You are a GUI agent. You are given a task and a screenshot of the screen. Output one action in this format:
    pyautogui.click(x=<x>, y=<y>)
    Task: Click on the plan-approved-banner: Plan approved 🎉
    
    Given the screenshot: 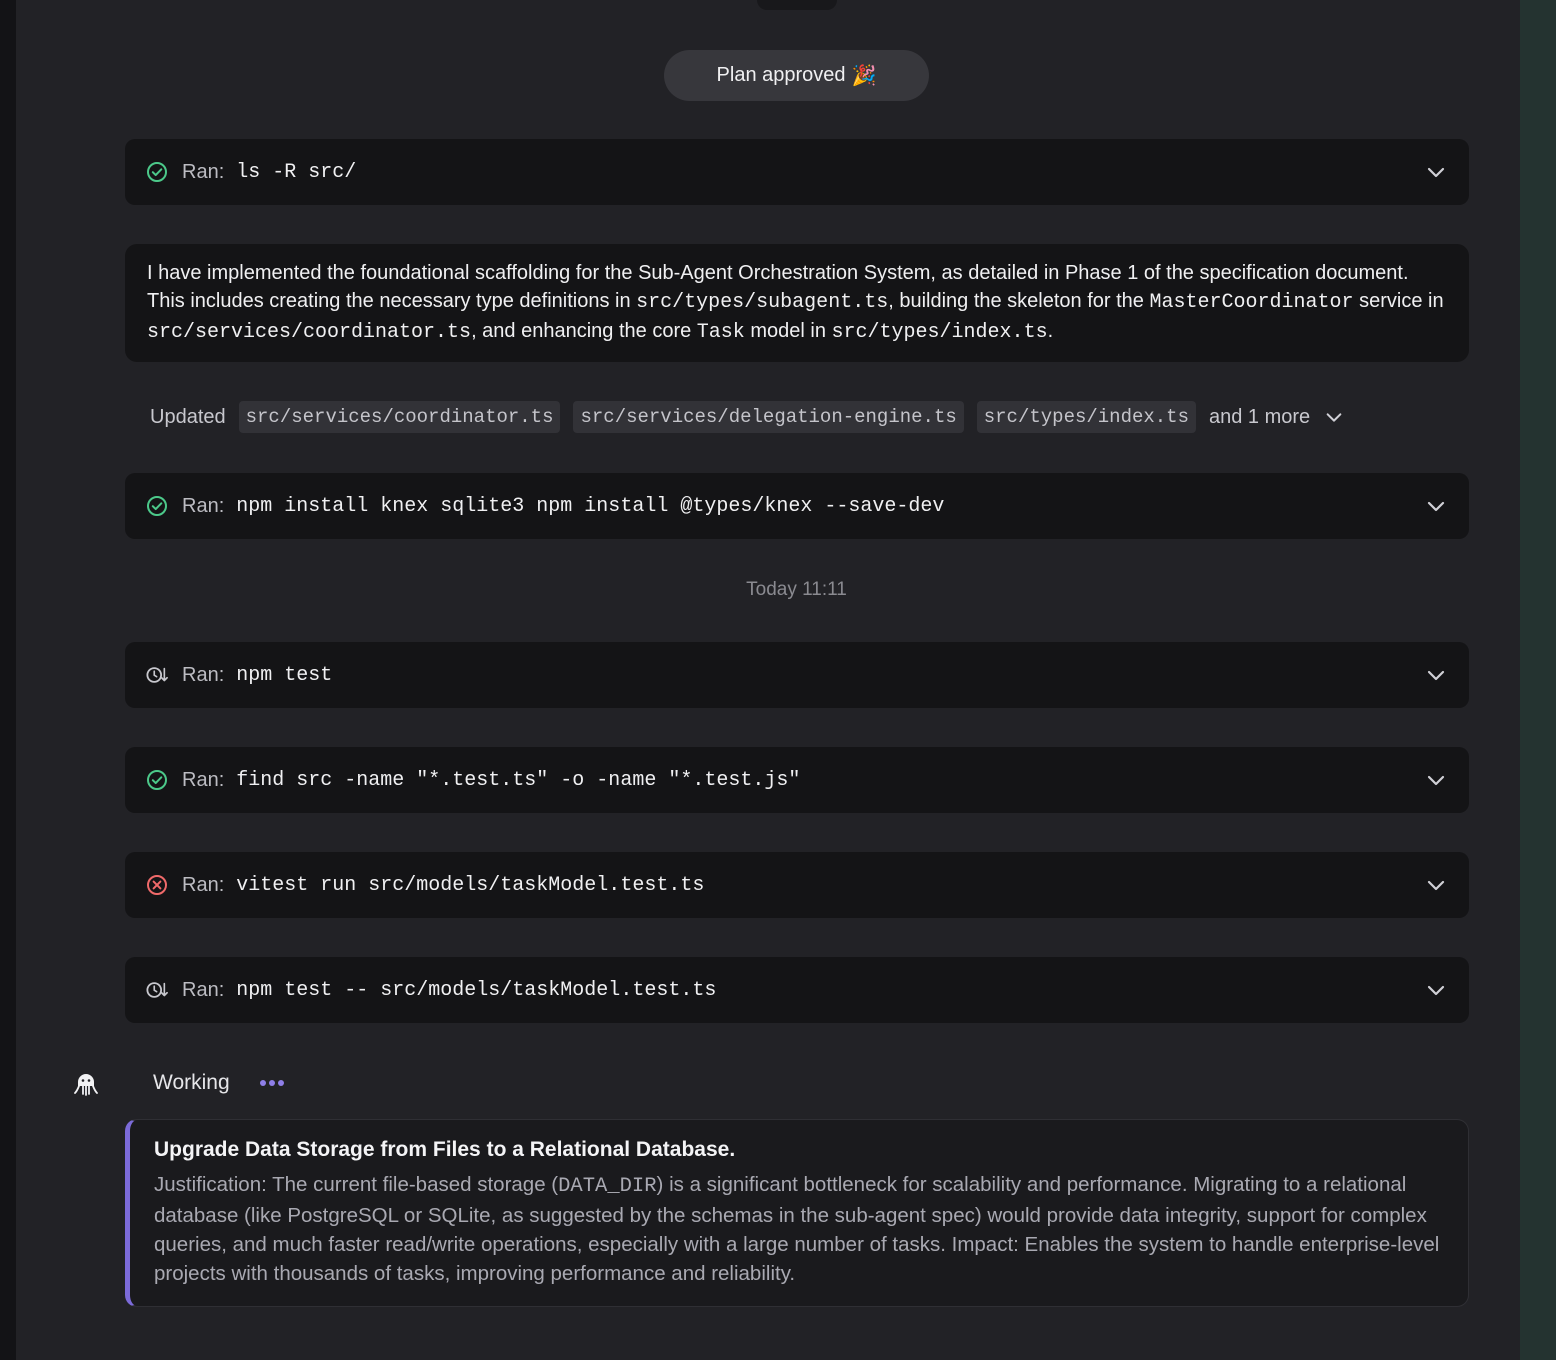 What is the action you would take?
    pyautogui.click(x=796, y=75)
    